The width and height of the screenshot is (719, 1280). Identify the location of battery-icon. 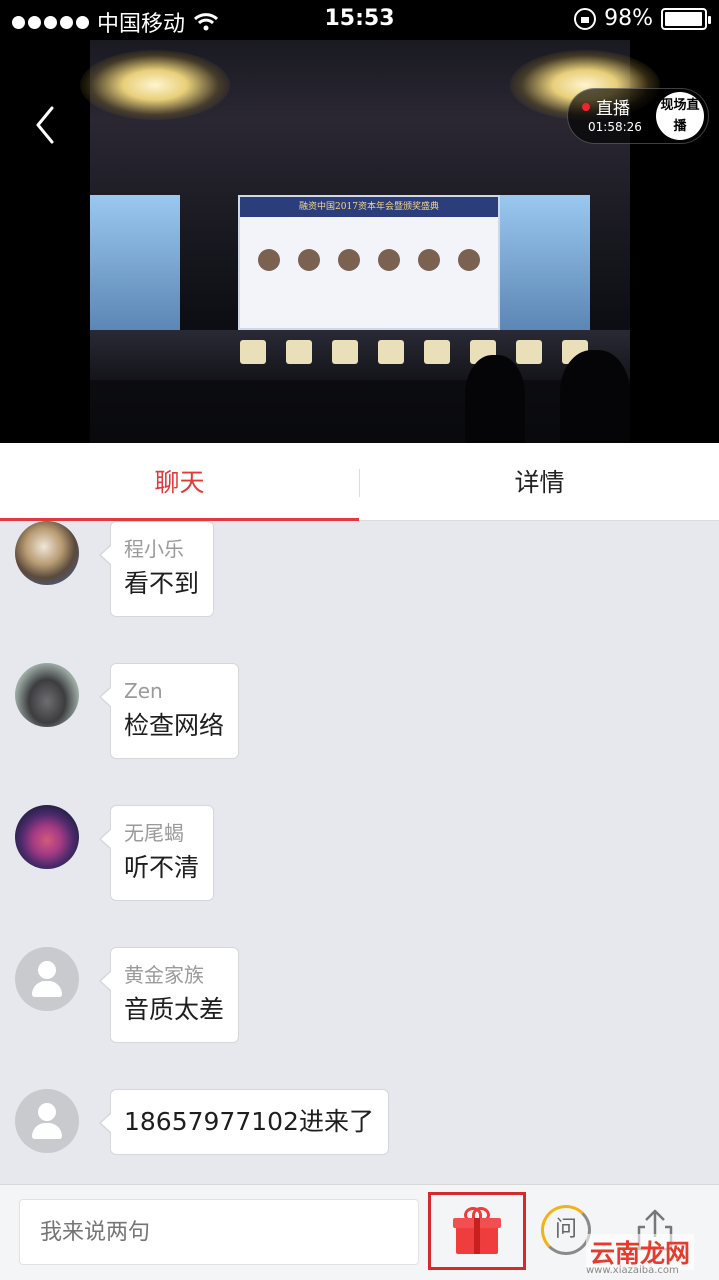
(686, 18).